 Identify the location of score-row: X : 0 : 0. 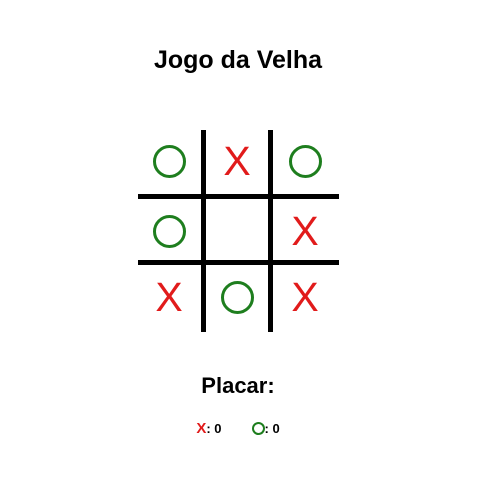
(238, 428).